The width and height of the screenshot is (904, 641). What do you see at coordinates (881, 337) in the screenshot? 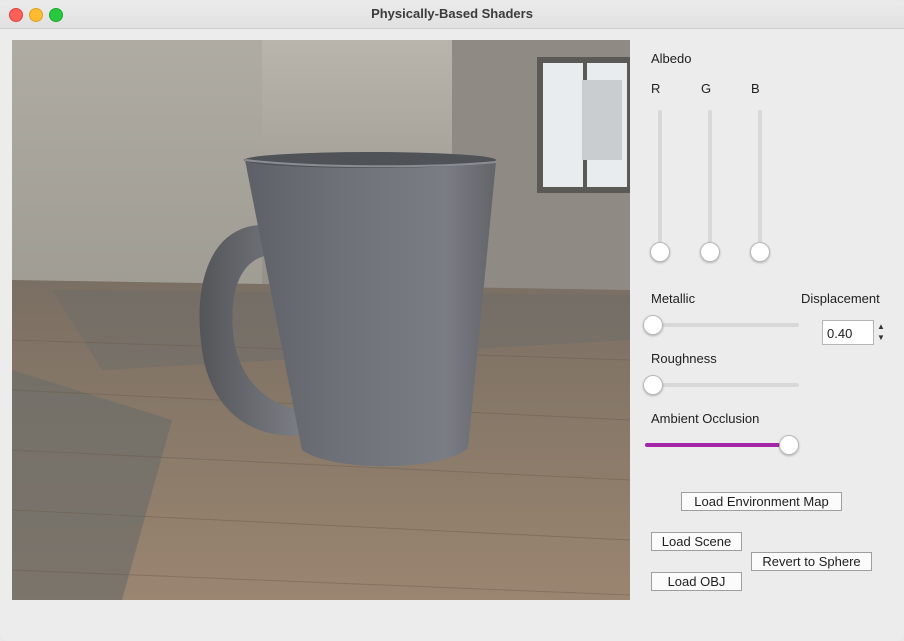
I see `chevron-down-icon: ▼` at bounding box center [881, 337].